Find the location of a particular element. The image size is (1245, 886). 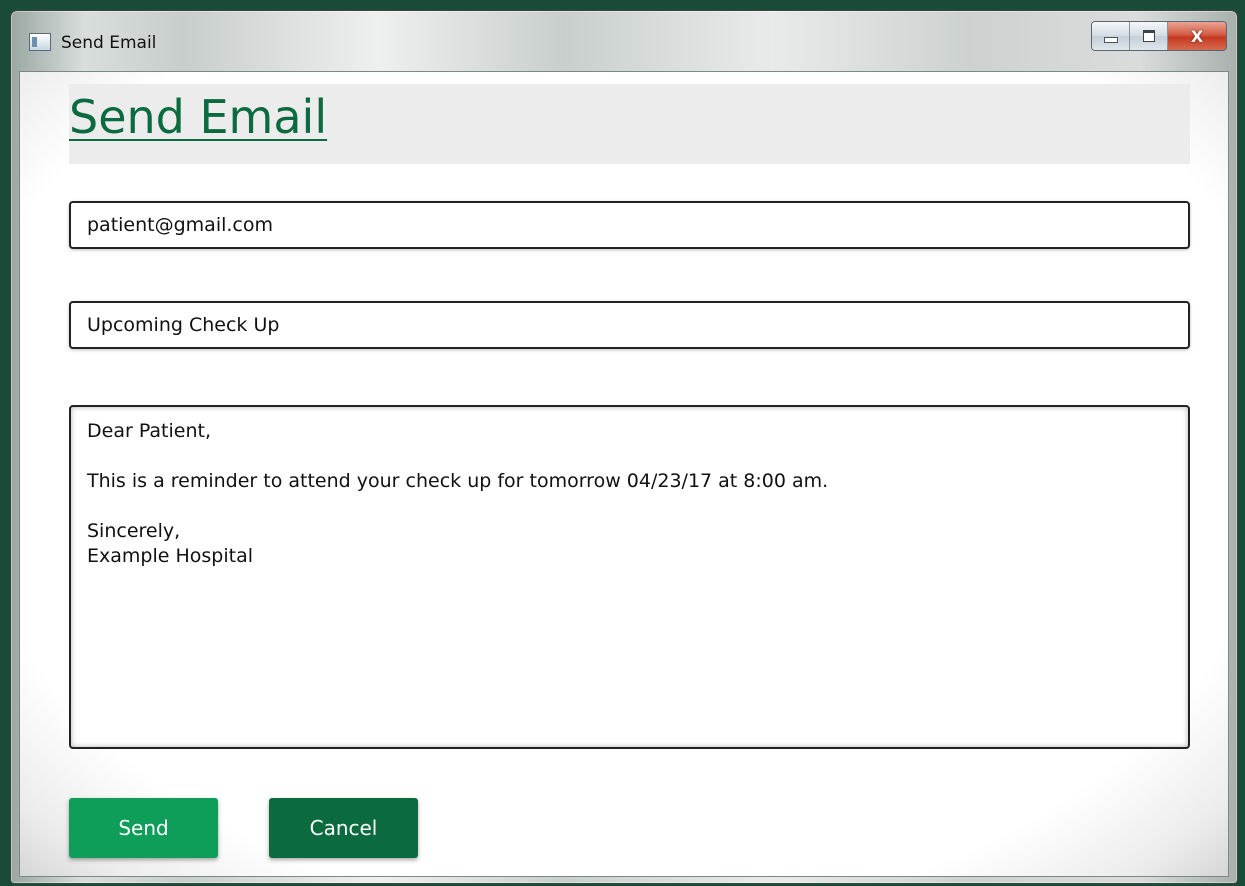

subject-input is located at coordinates (629, 325).